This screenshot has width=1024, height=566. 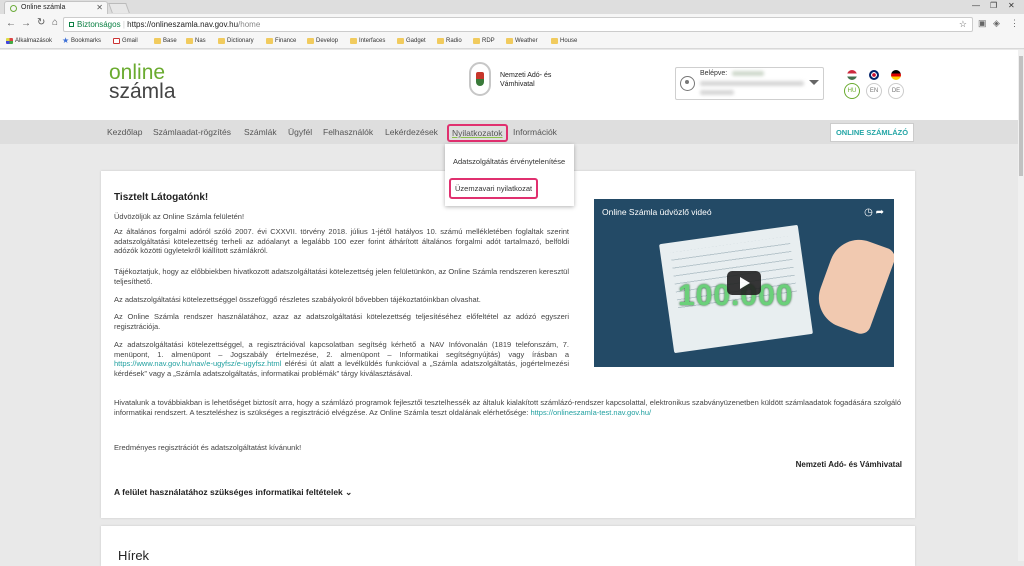 What do you see at coordinates (494, 188) in the screenshot?
I see `dropdown-item-uzemzavari-nyilatkozat: Üzemzavari nyilatkozat` at bounding box center [494, 188].